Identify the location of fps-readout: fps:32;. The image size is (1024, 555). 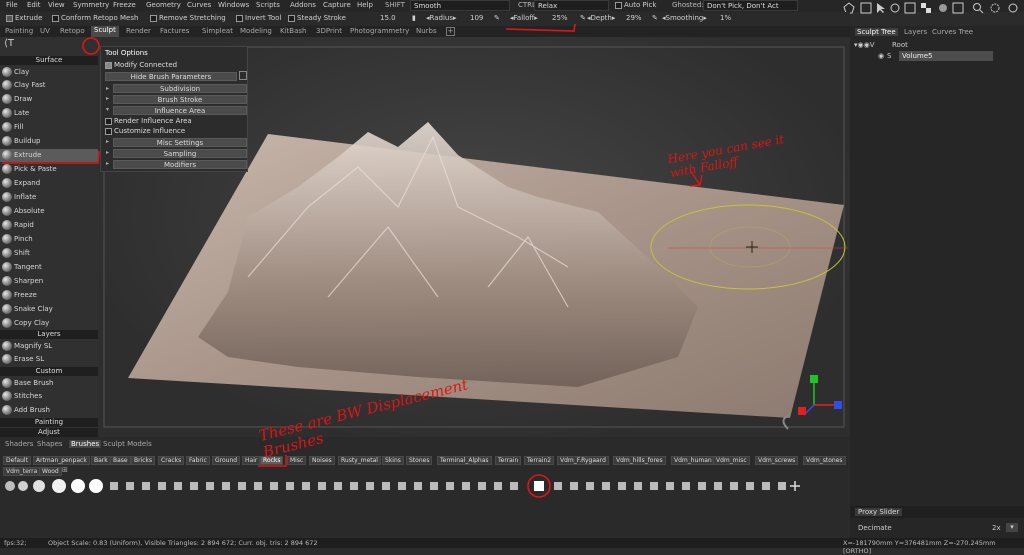
(15, 543).